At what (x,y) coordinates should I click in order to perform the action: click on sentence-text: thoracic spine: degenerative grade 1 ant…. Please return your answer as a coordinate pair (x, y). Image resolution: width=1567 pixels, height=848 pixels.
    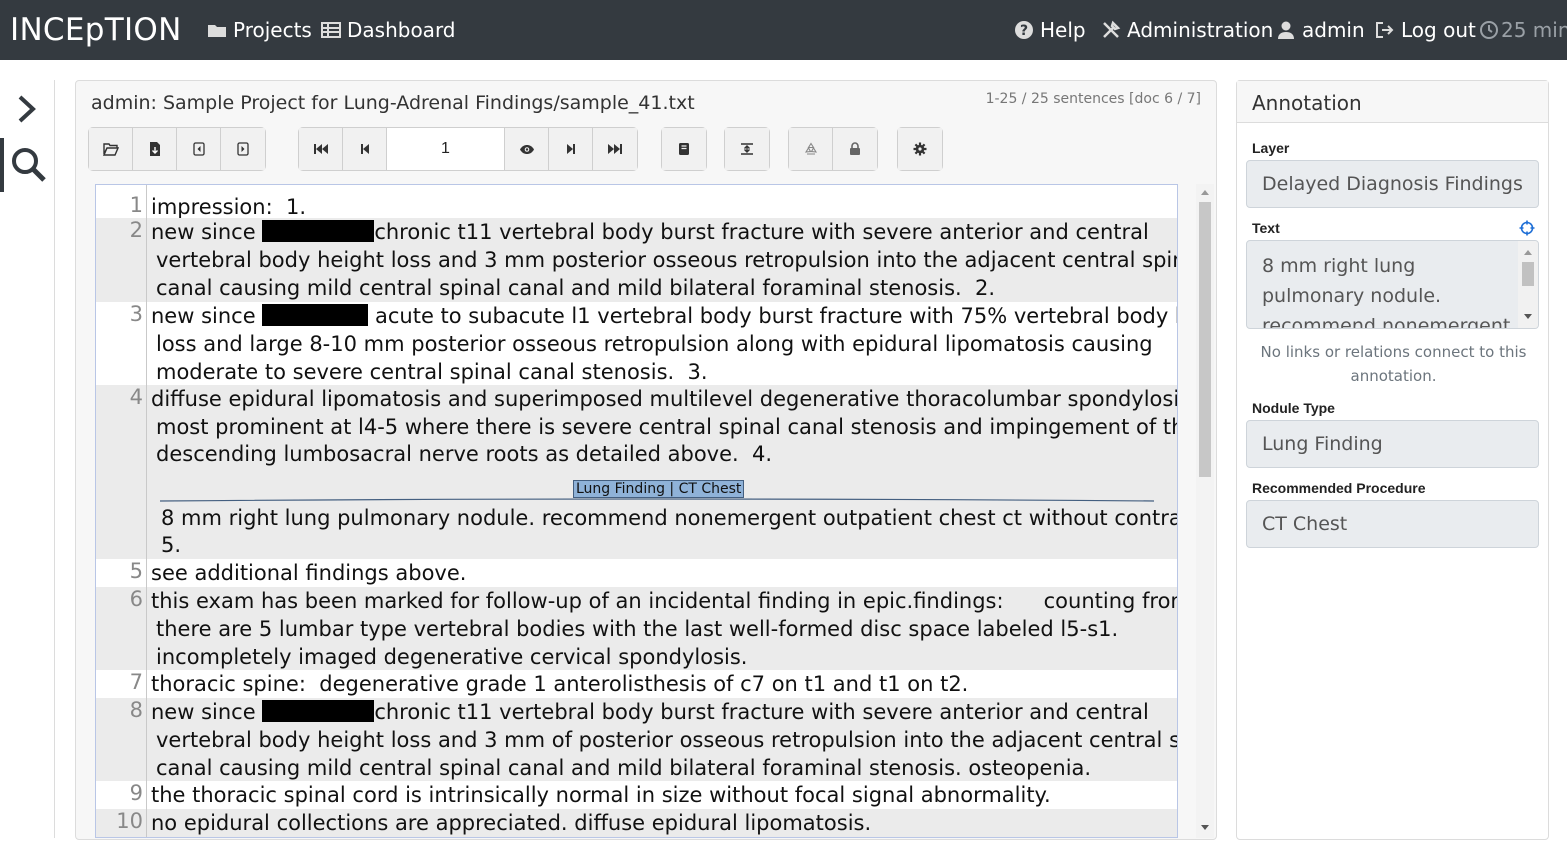
    Looking at the image, I should click on (662, 684).